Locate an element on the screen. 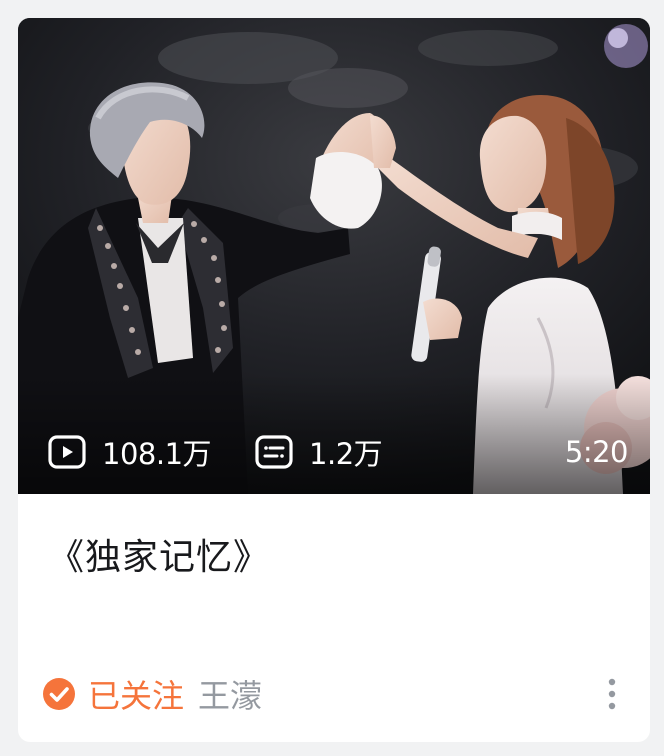  view-count: 108.1万 is located at coordinates (130, 452).